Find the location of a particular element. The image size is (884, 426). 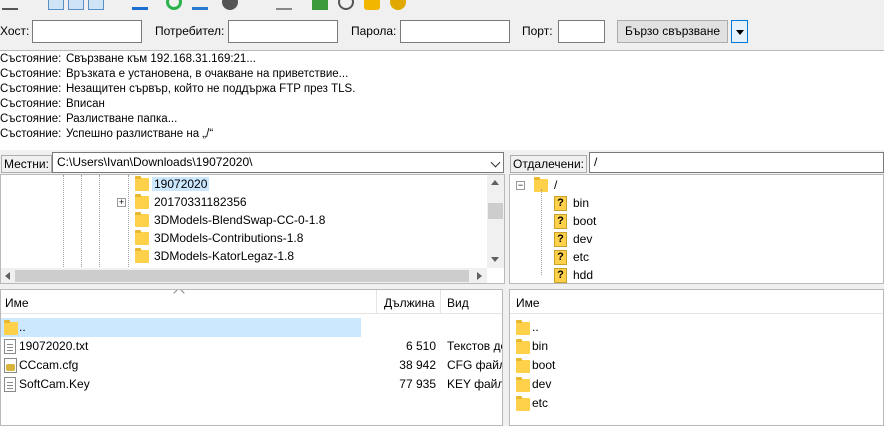

file-row: SoftCam.Key 77 935 KEY файл is located at coordinates (251, 384).